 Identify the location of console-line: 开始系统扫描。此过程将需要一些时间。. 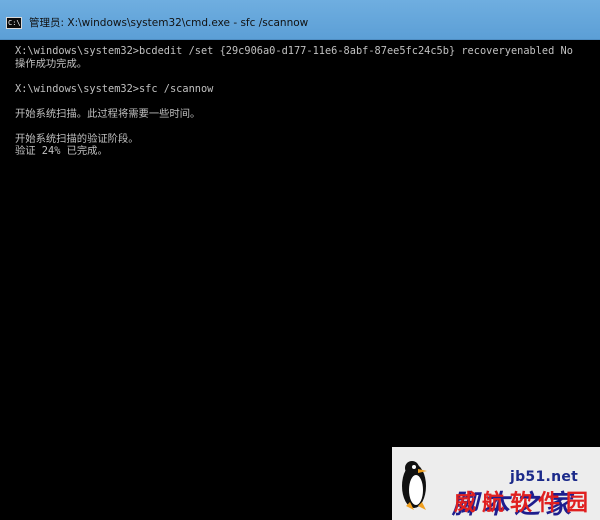
(108, 113).